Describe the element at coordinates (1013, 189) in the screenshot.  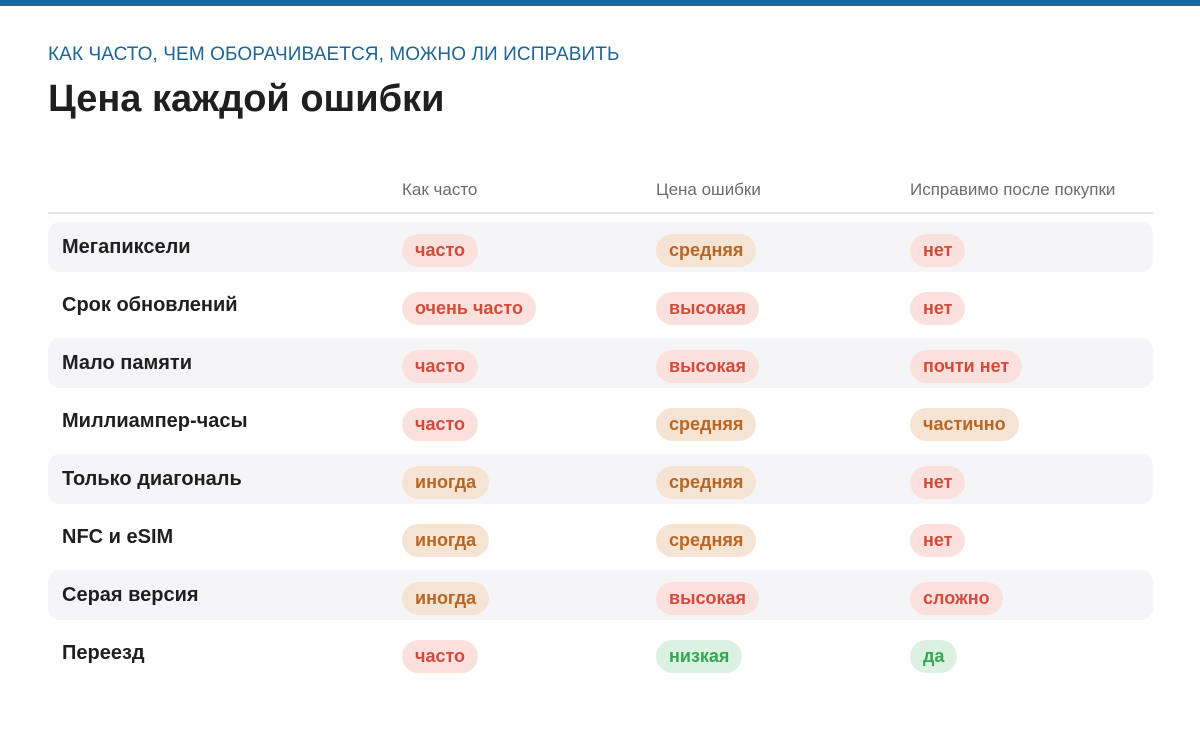
I see `column-header-fixable: Исправимо после покупки` at that location.